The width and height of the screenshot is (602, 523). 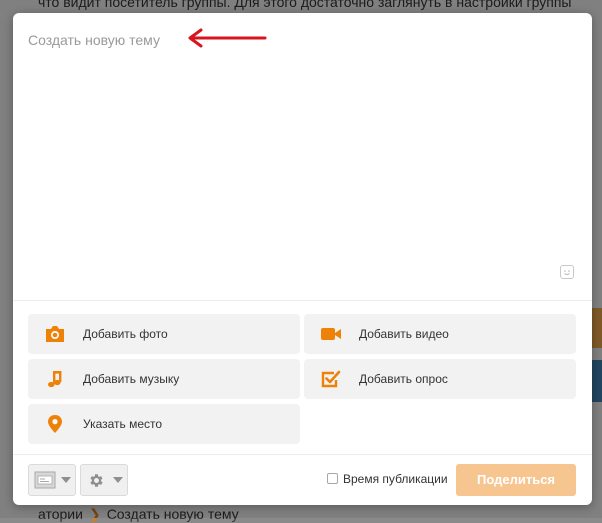 I want to click on gear-icon, so click(x=96, y=480).